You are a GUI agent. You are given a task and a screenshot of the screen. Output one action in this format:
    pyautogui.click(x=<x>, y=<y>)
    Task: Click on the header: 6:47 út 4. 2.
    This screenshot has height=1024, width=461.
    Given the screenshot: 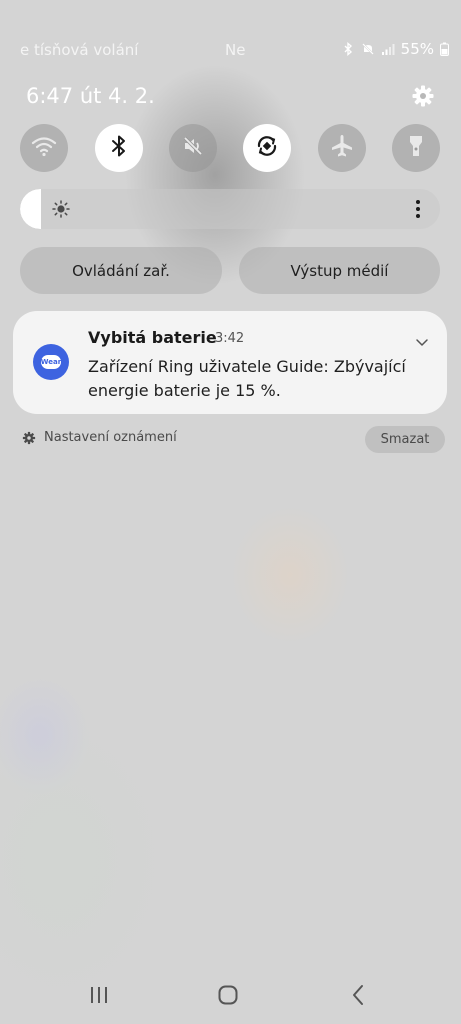 What is the action you would take?
    pyautogui.click(x=230, y=97)
    